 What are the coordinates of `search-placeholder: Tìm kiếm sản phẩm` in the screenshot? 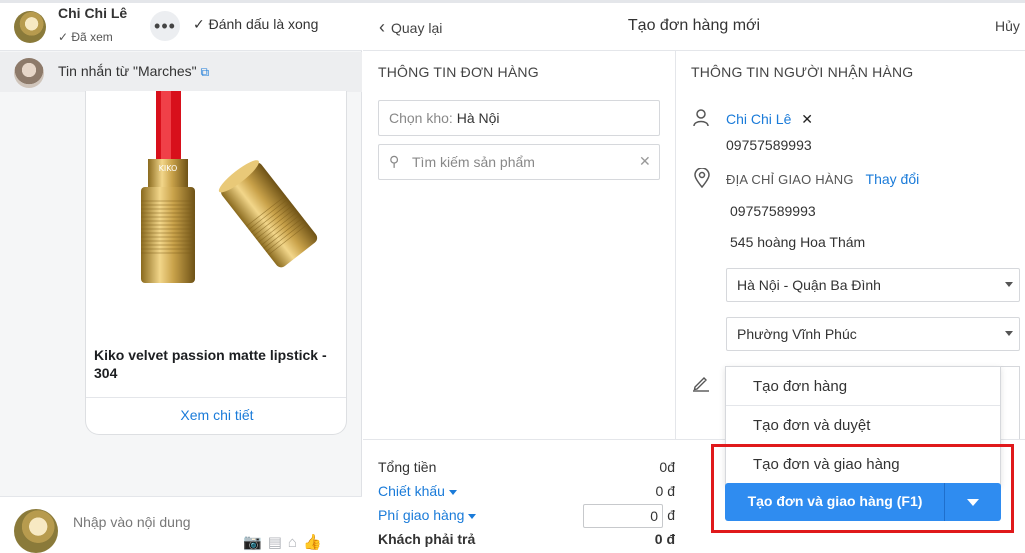 It's located at (473, 162).